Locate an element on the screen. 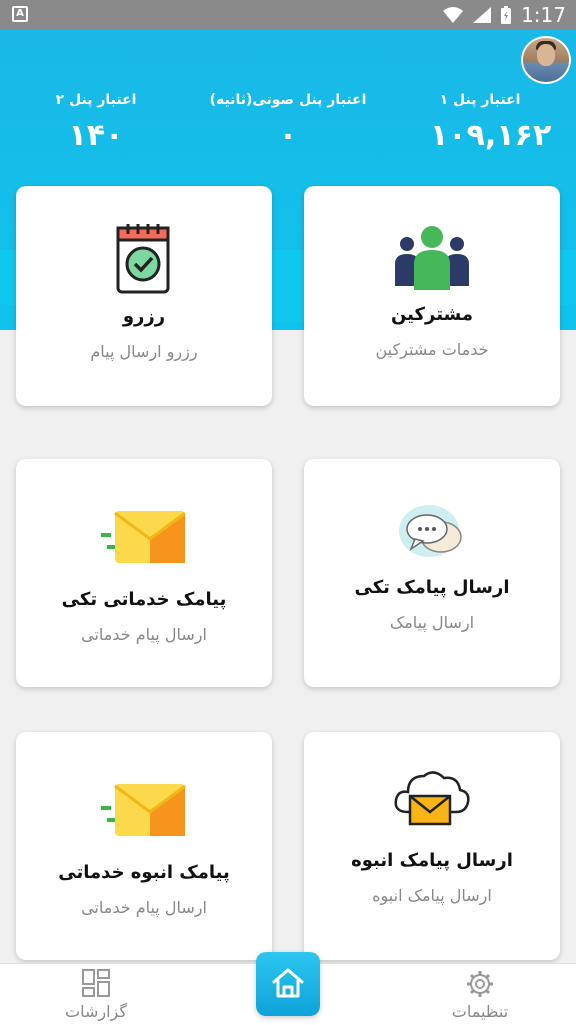 The height and width of the screenshot is (1025, 576). home-icon is located at coordinates (288, 983).